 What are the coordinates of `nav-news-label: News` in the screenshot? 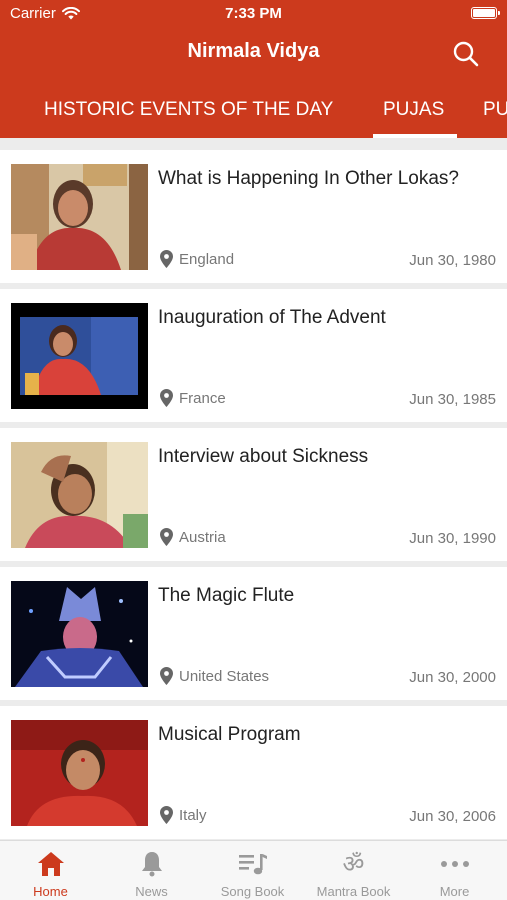 It's located at (151, 891).